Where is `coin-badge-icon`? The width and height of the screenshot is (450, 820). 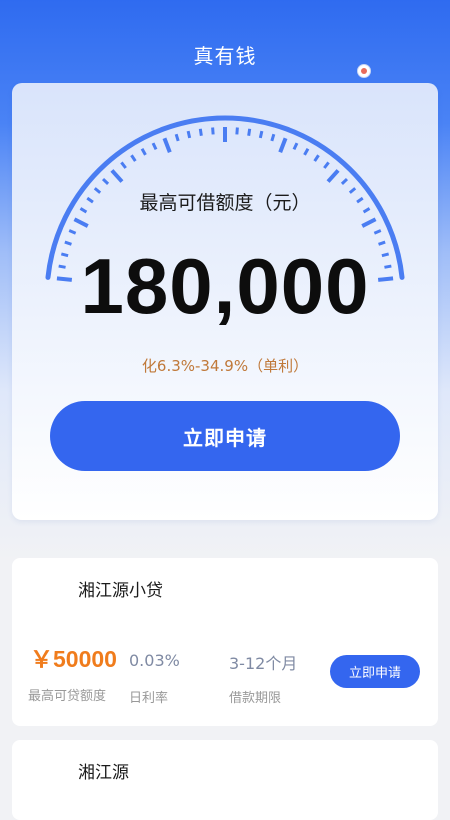
coin-badge-icon is located at coordinates (364, 71).